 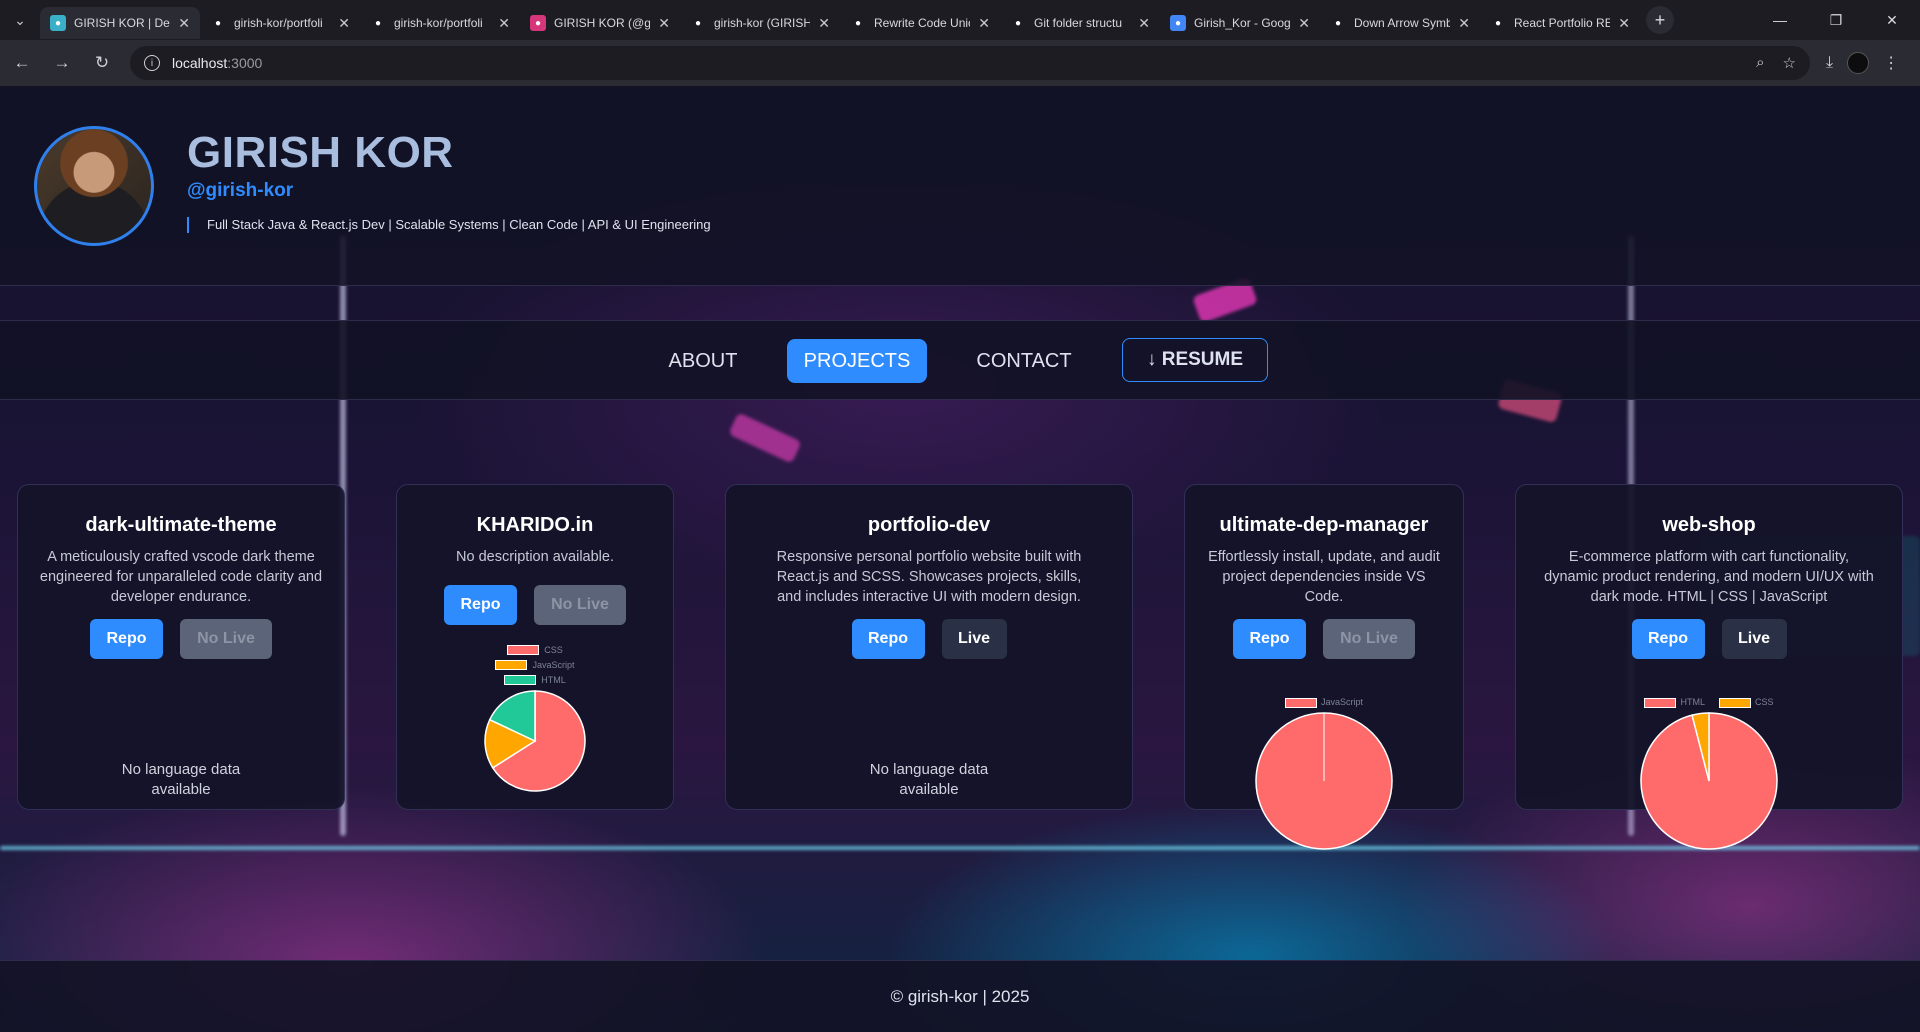 I want to click on back-icon: ←, so click(x=22, y=63).